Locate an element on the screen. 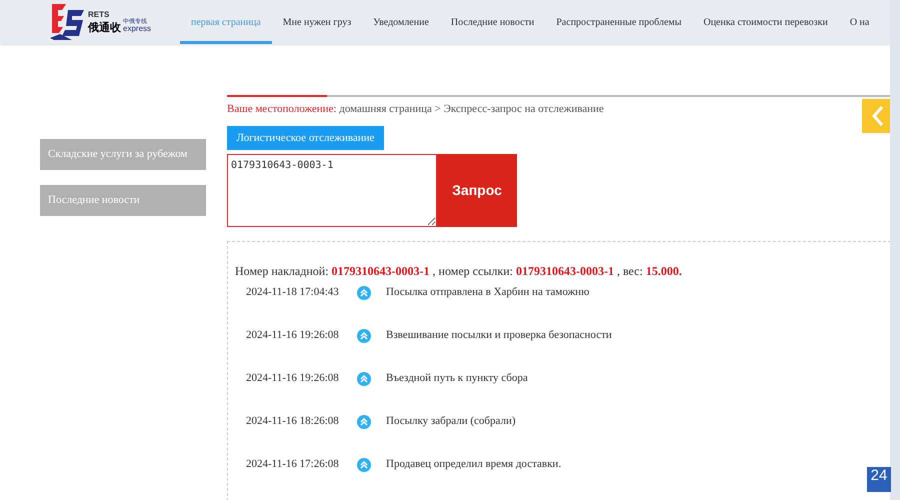 This screenshot has height=500, width=900. nav-link: О на is located at coordinates (859, 22).